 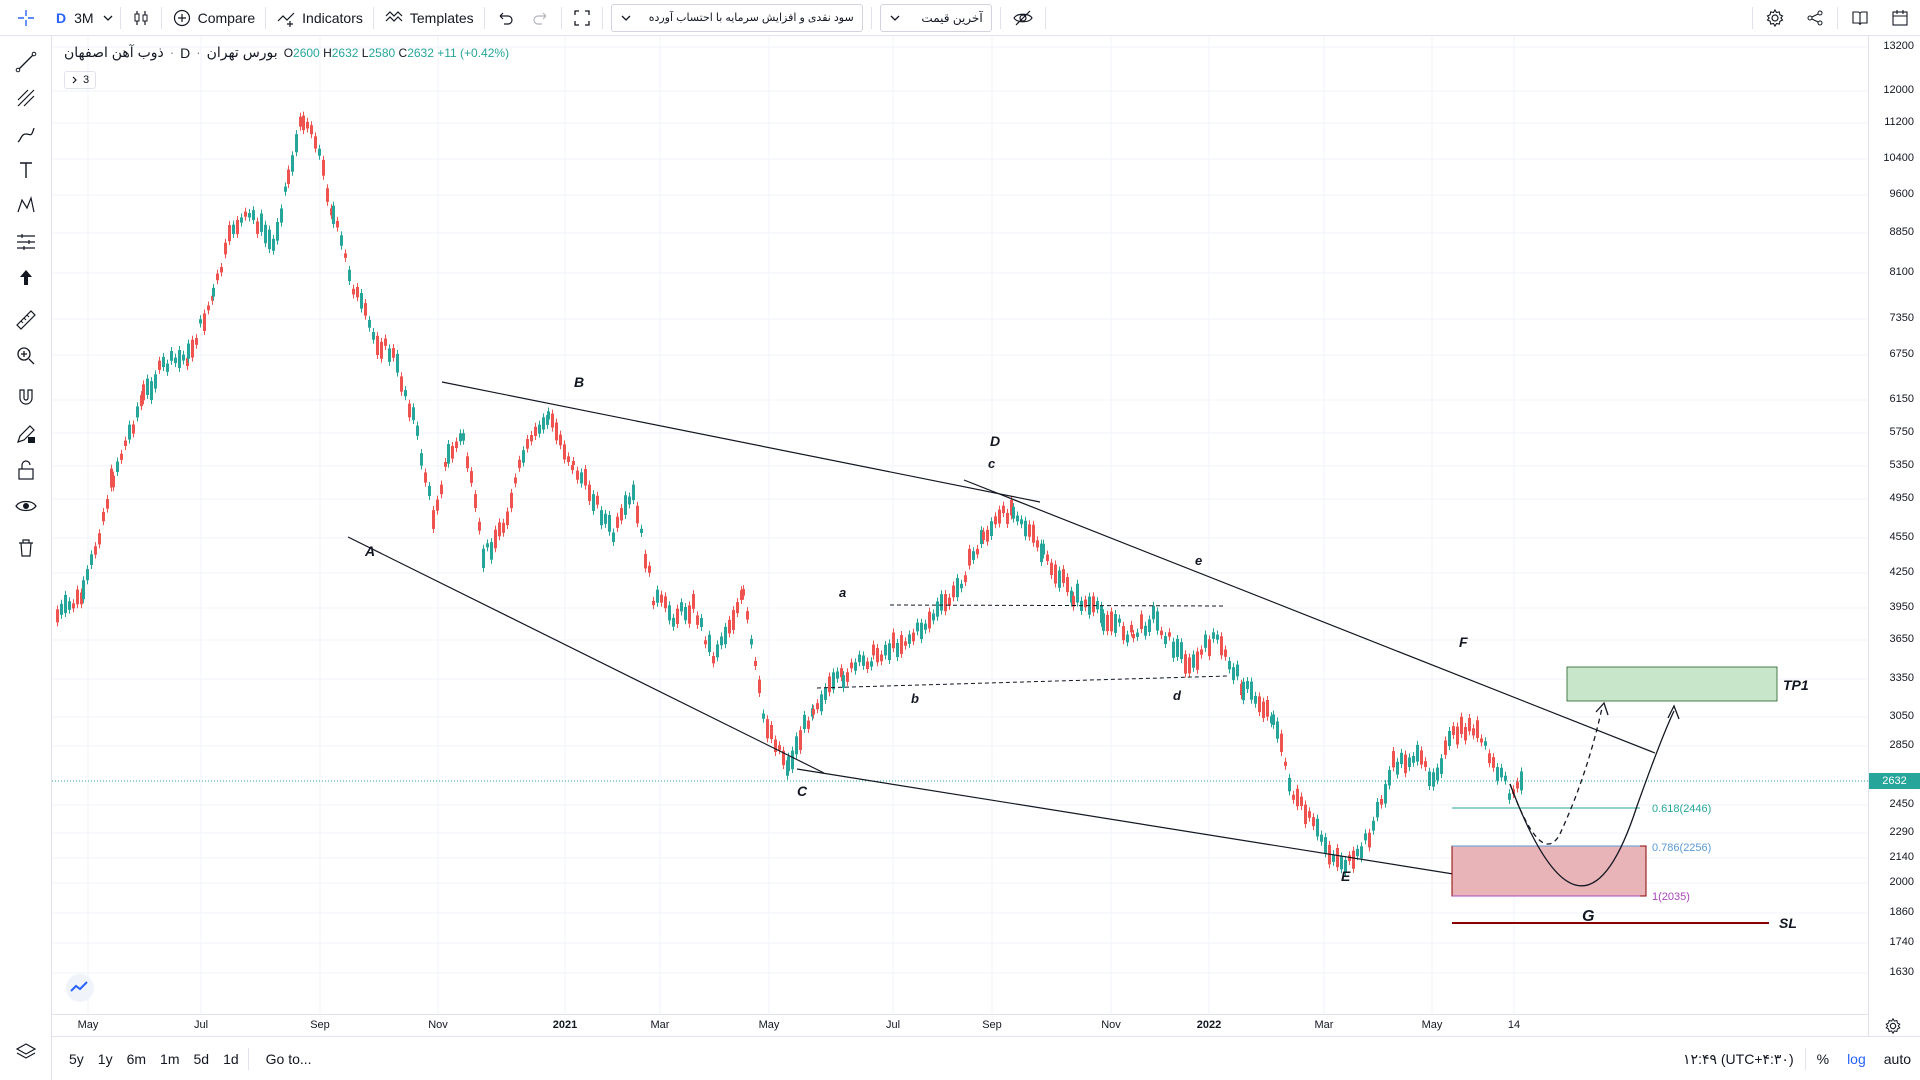 I want to click on legend-symbol: ذوب آهن اصفهان, so click(x=114, y=52).